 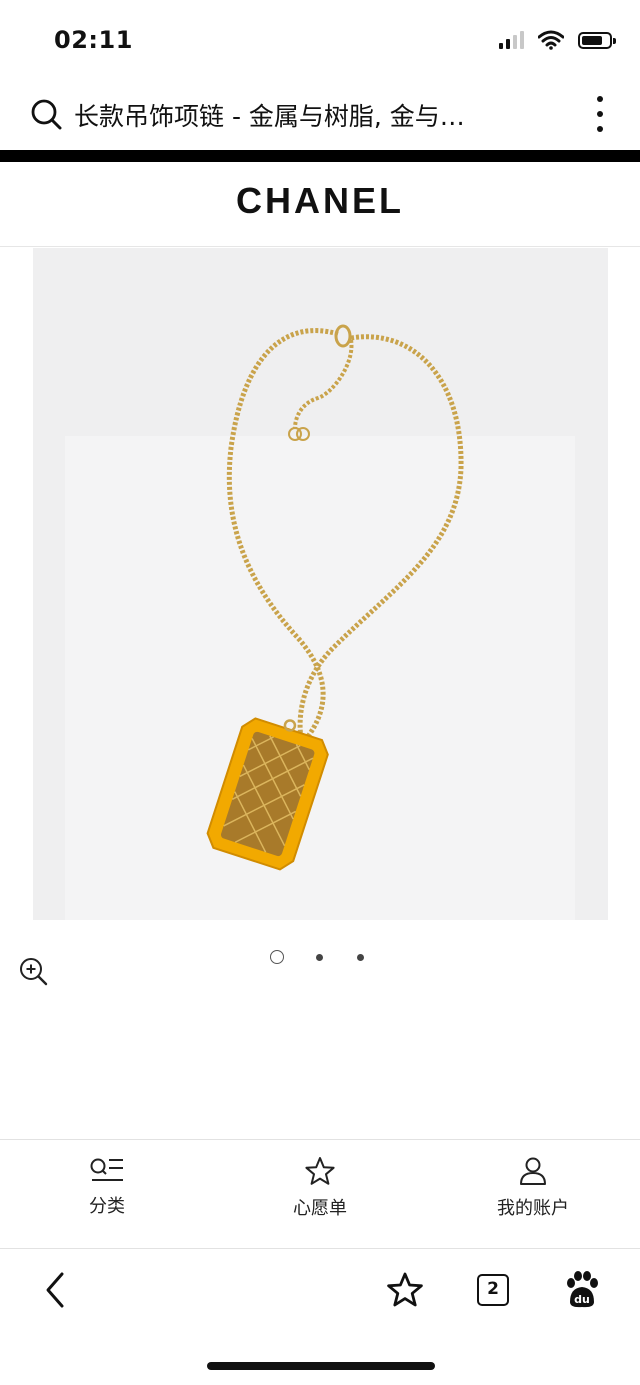 I want to click on search-icon, so click(x=46, y=114).